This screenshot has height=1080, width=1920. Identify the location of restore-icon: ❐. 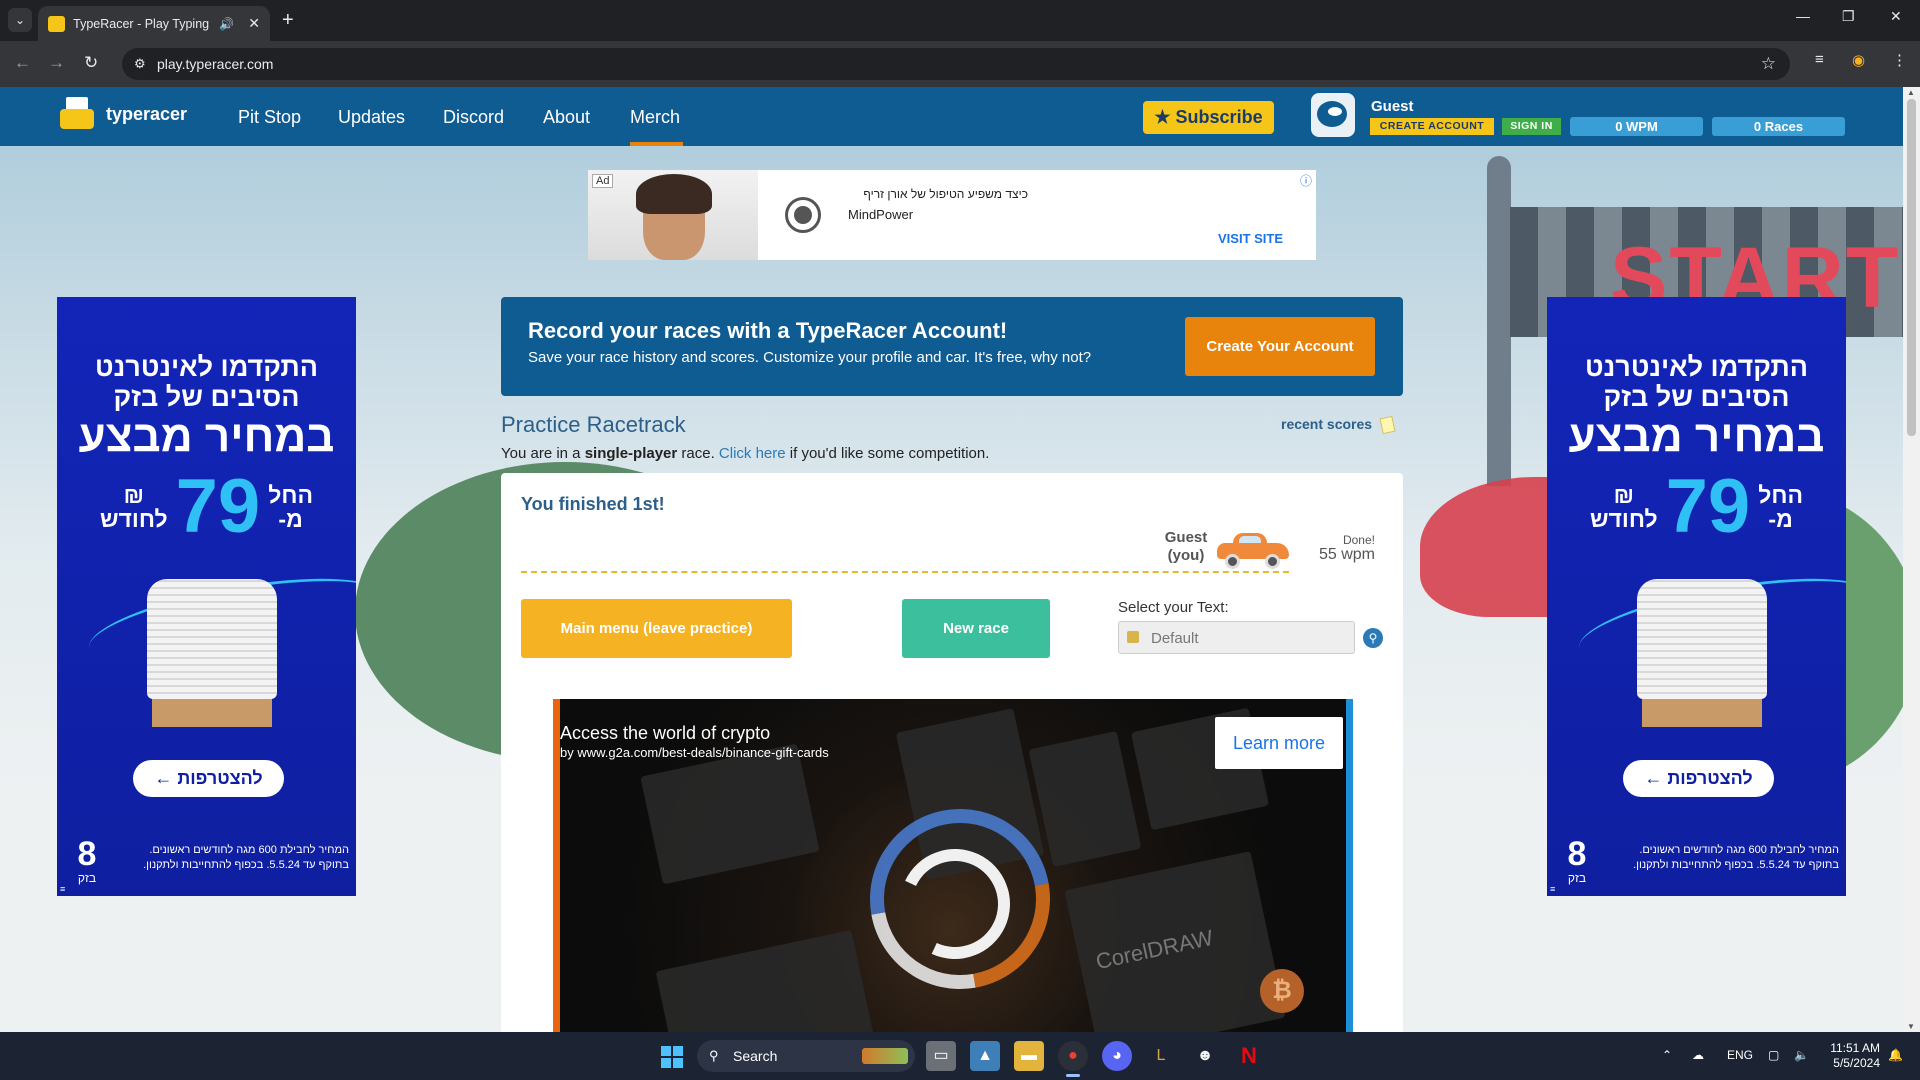
(1848, 16).